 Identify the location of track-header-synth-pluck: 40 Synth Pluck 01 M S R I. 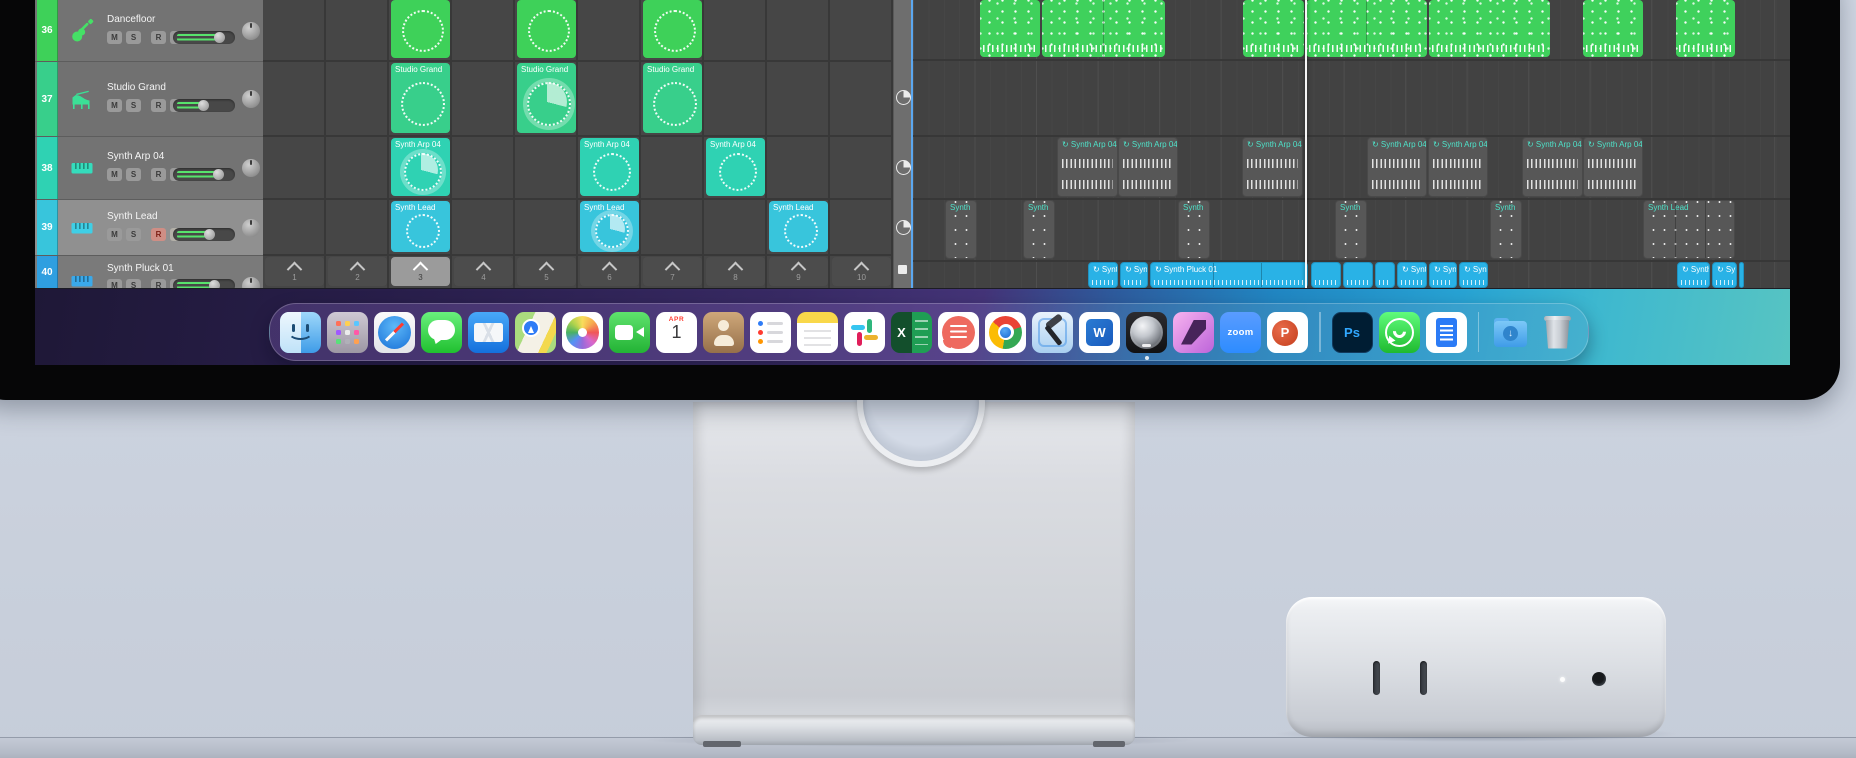
(149, 272).